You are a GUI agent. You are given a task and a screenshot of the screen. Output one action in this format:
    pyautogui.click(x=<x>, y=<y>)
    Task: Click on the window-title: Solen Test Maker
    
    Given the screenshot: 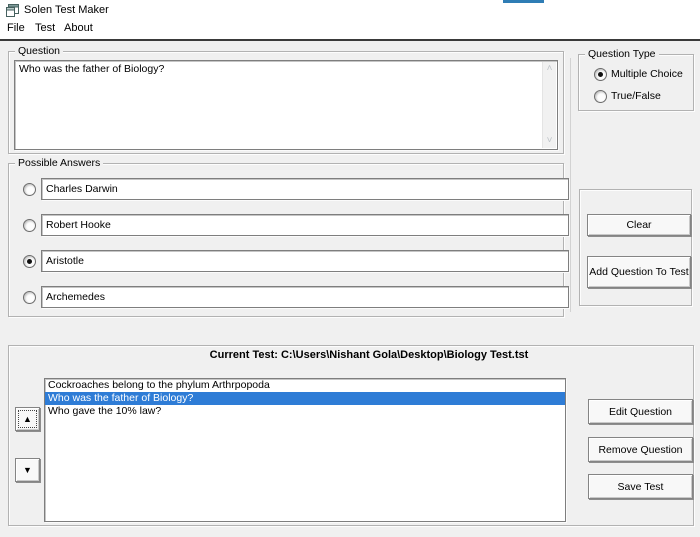 What is the action you would take?
    pyautogui.click(x=66, y=10)
    